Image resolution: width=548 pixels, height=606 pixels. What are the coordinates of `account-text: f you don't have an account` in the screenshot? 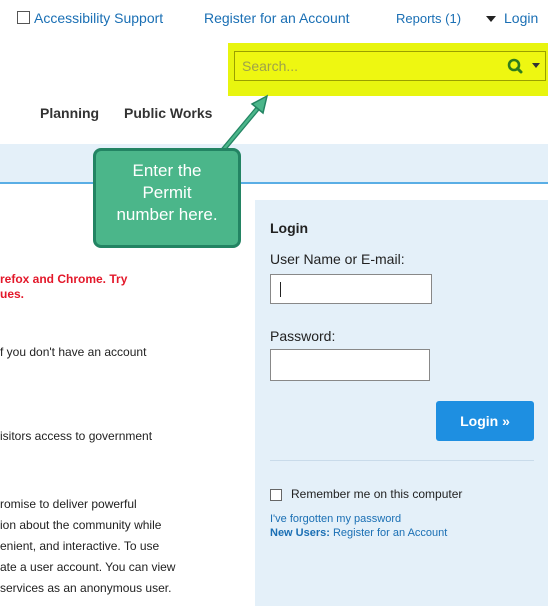 It's located at (73, 352).